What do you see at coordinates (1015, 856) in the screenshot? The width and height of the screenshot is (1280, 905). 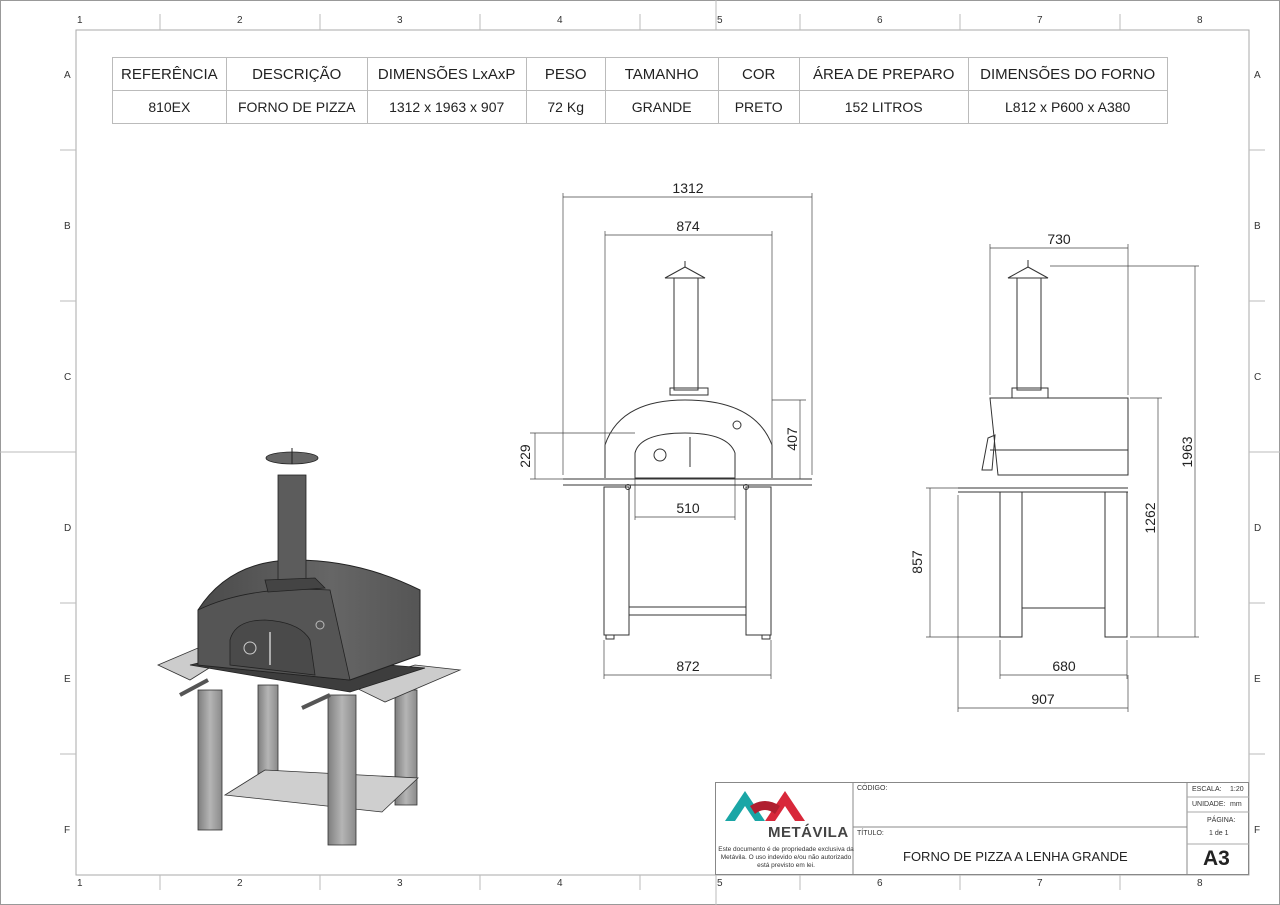 I see `drawing-title: FORNO DE PIZZA A LENHA GRANDE` at bounding box center [1015, 856].